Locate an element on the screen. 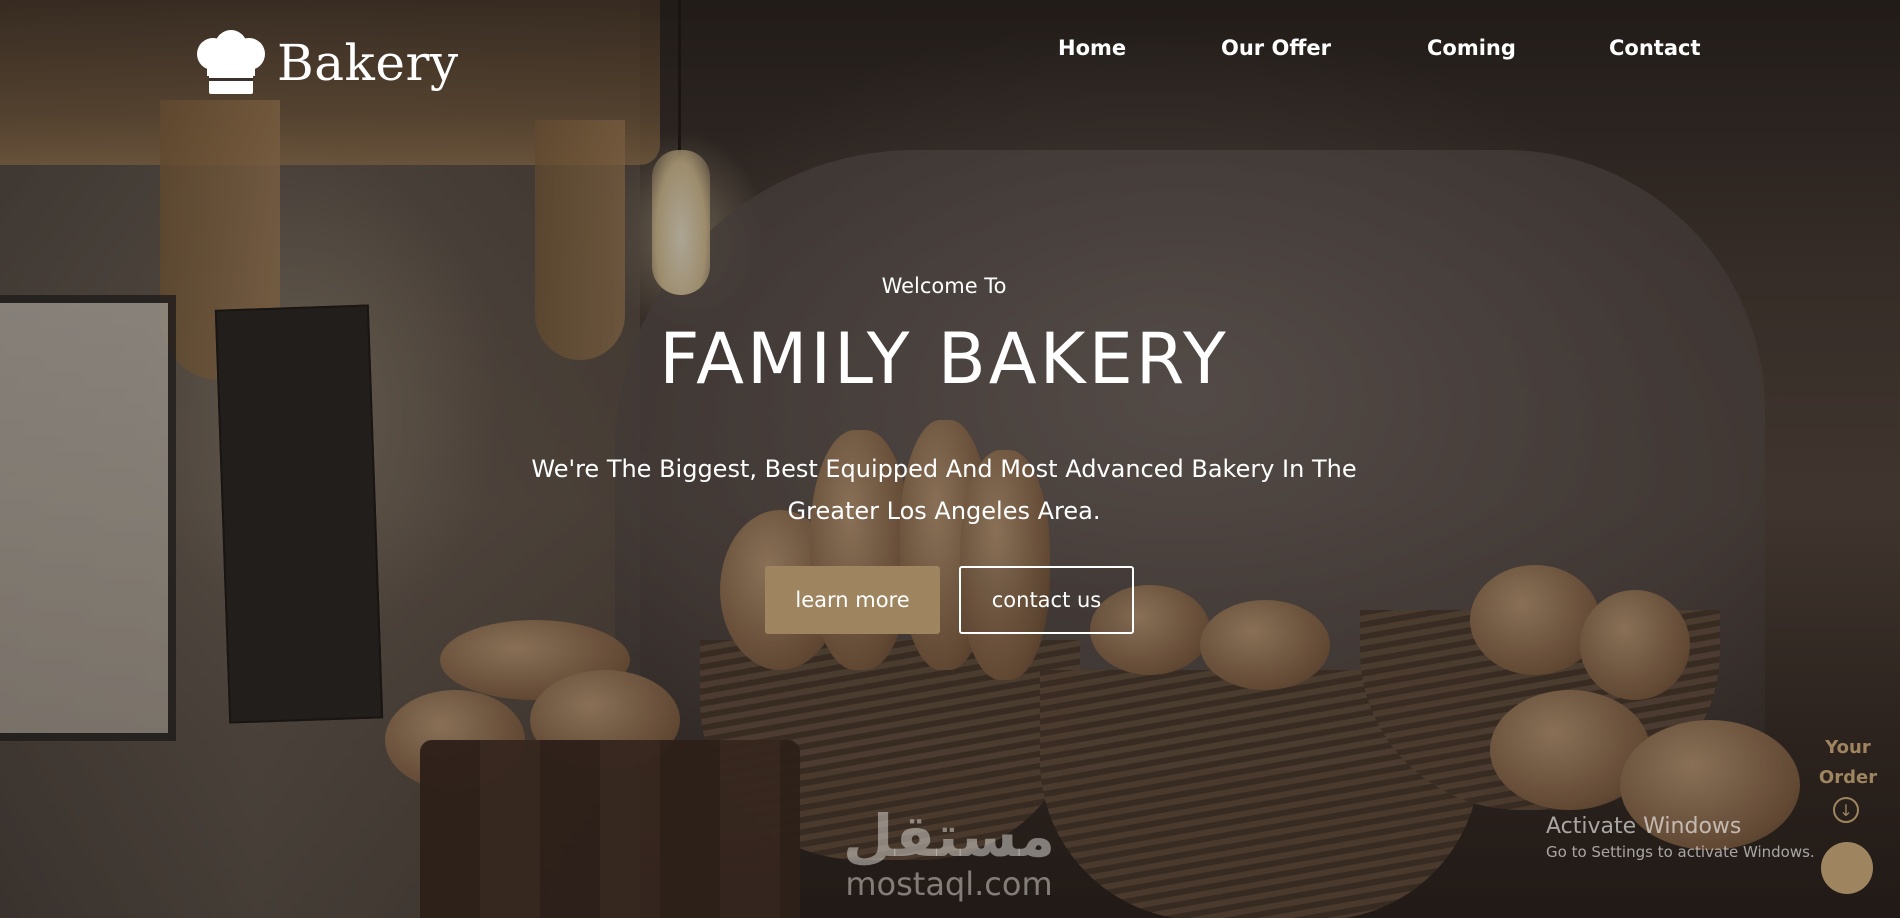 Image resolution: width=1900 pixels, height=918 pixels. contact-us-button: contact us is located at coordinates (1046, 600).